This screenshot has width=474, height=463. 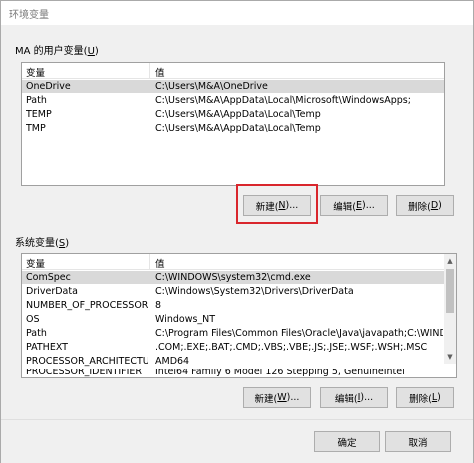 What do you see at coordinates (158, 305) in the screenshot?
I see `variable-value: 8` at bounding box center [158, 305].